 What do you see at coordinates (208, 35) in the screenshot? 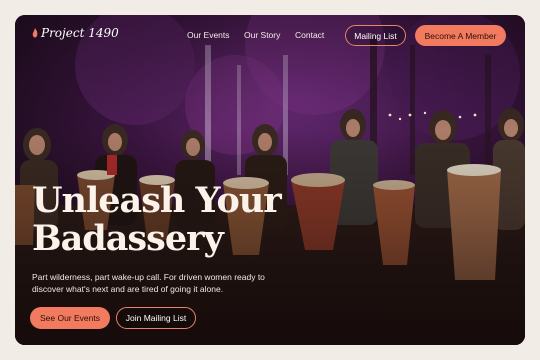
I see `nav-link-our-events: Our Events` at bounding box center [208, 35].